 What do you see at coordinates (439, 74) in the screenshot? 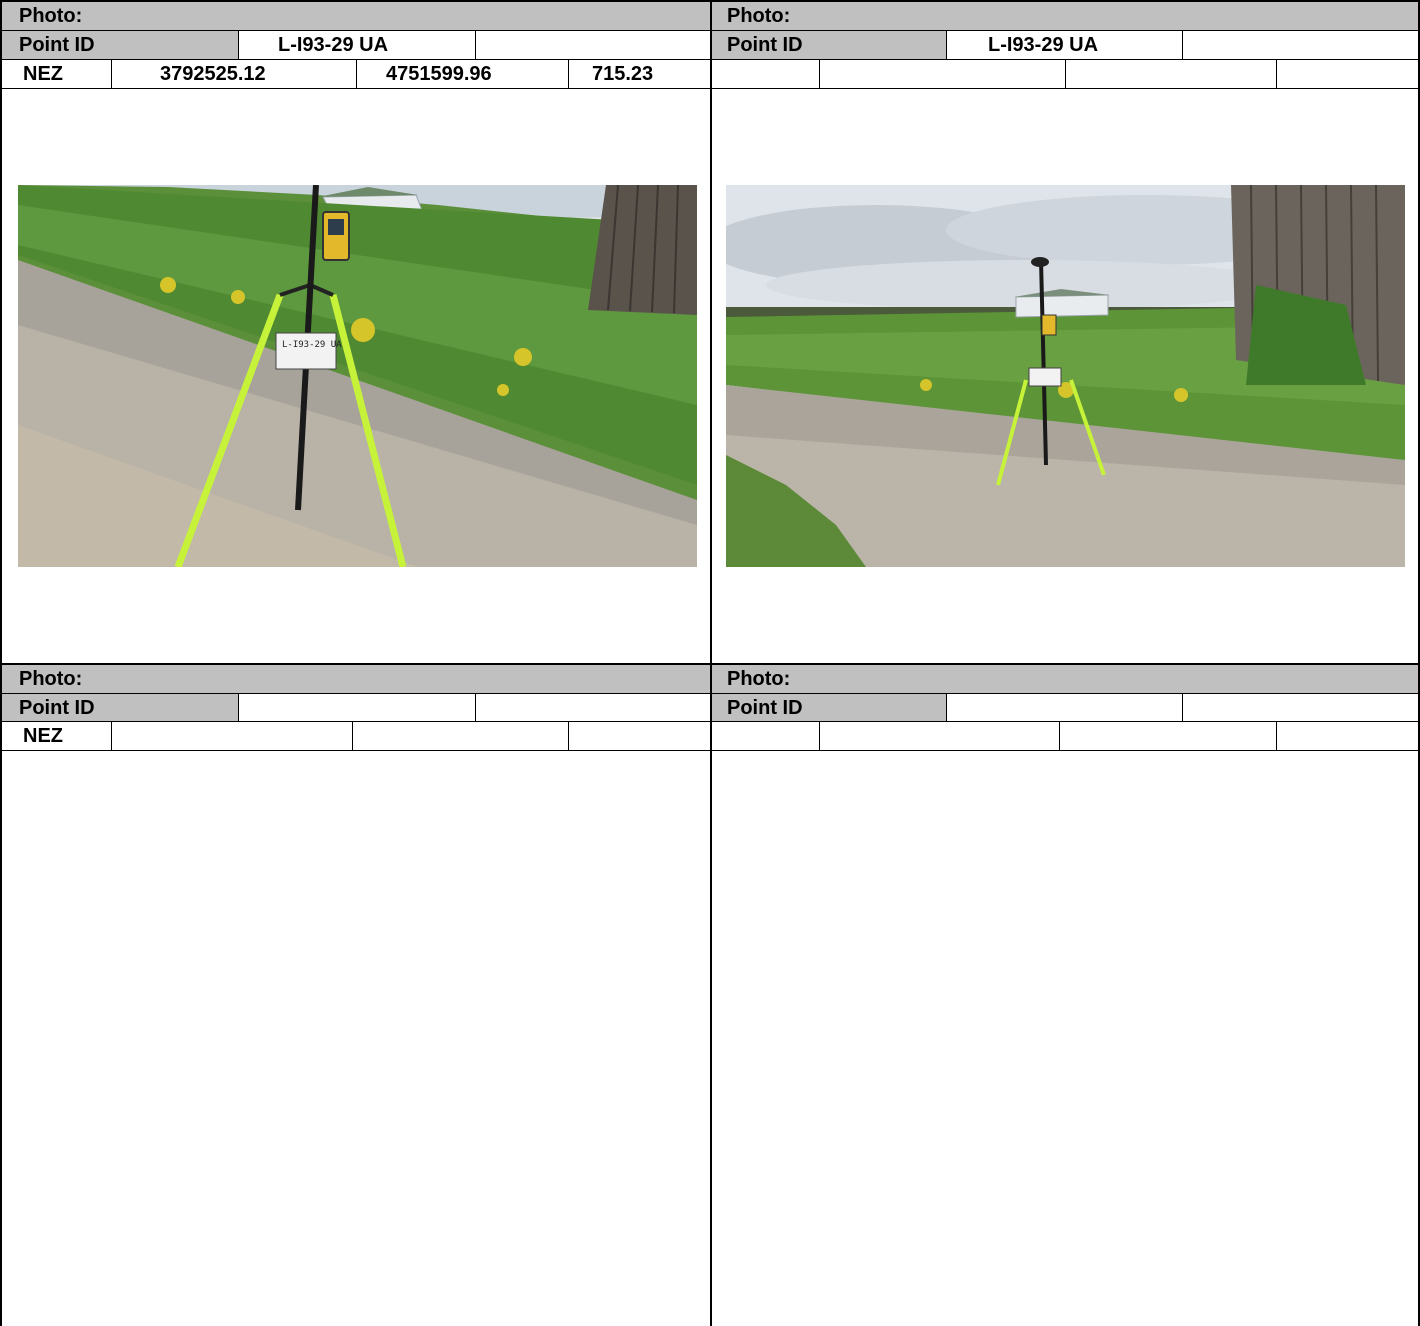
I see `easting-value: 4751599.96` at bounding box center [439, 74].